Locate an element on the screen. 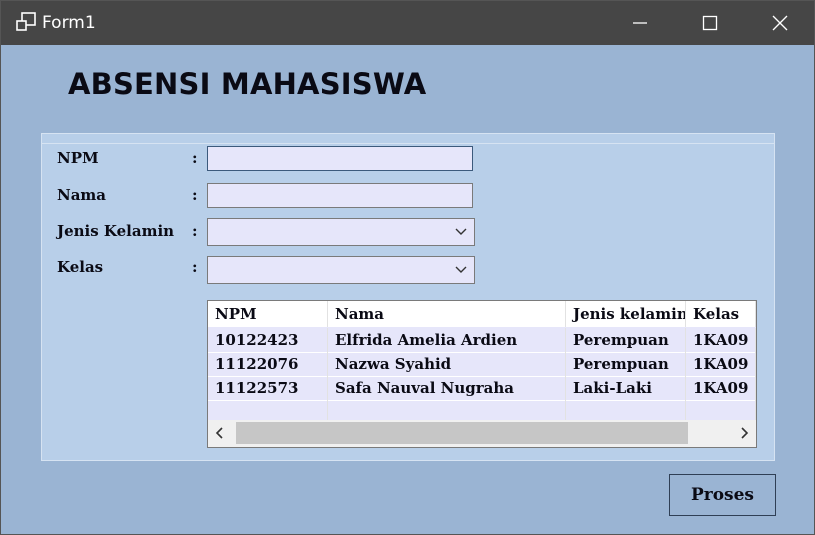  cell-npm: 10122423 is located at coordinates (268, 340).